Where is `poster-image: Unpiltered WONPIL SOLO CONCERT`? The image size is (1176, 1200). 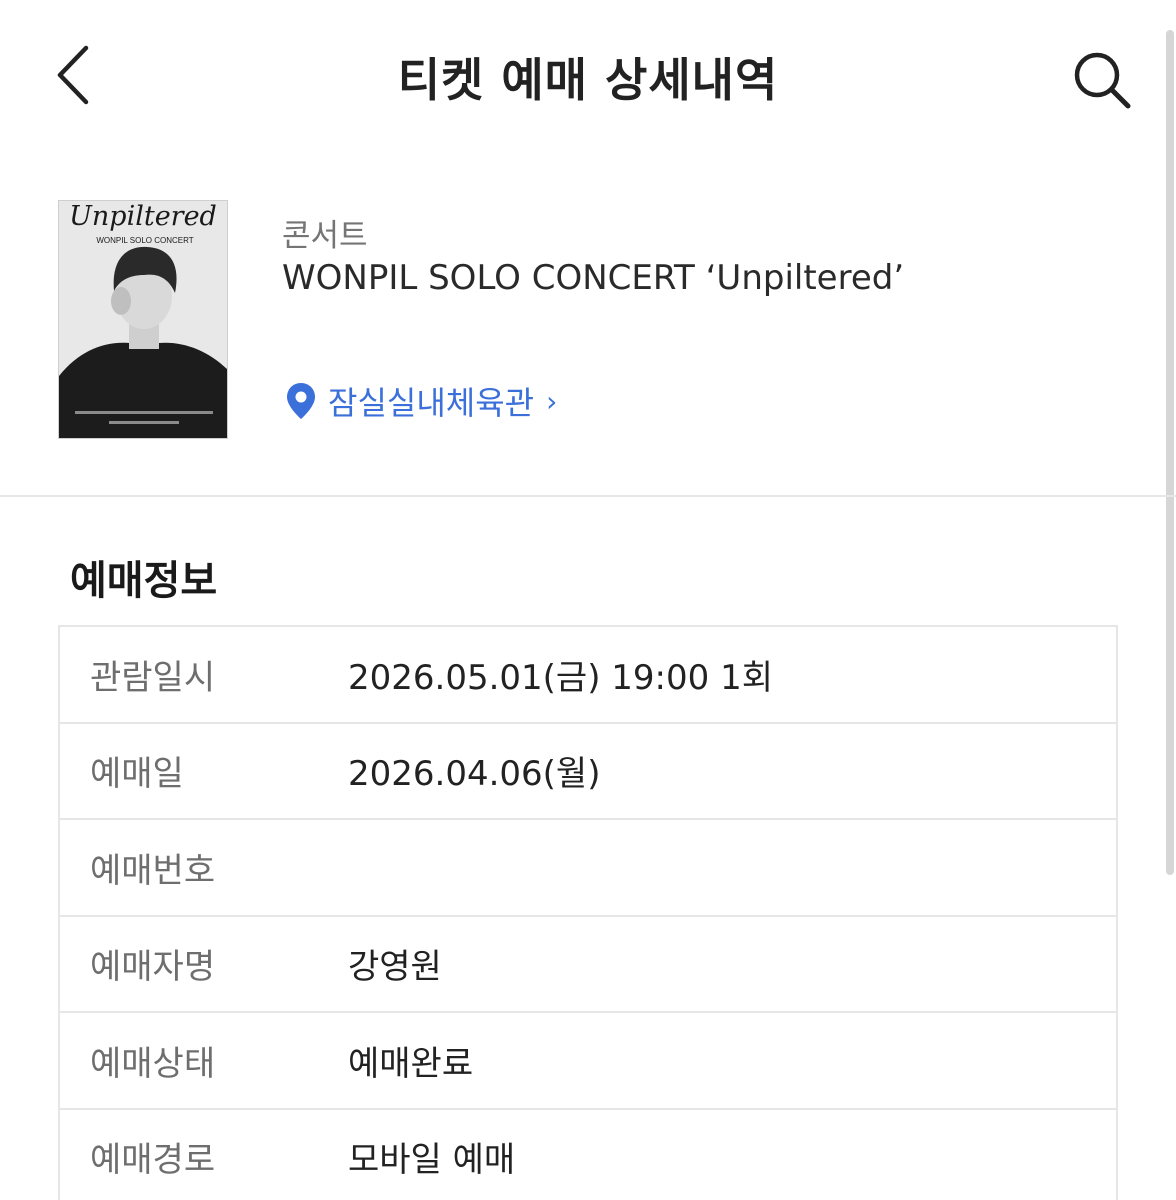
poster-image: Unpiltered WONPIL SOLO CONCERT is located at coordinates (143, 319).